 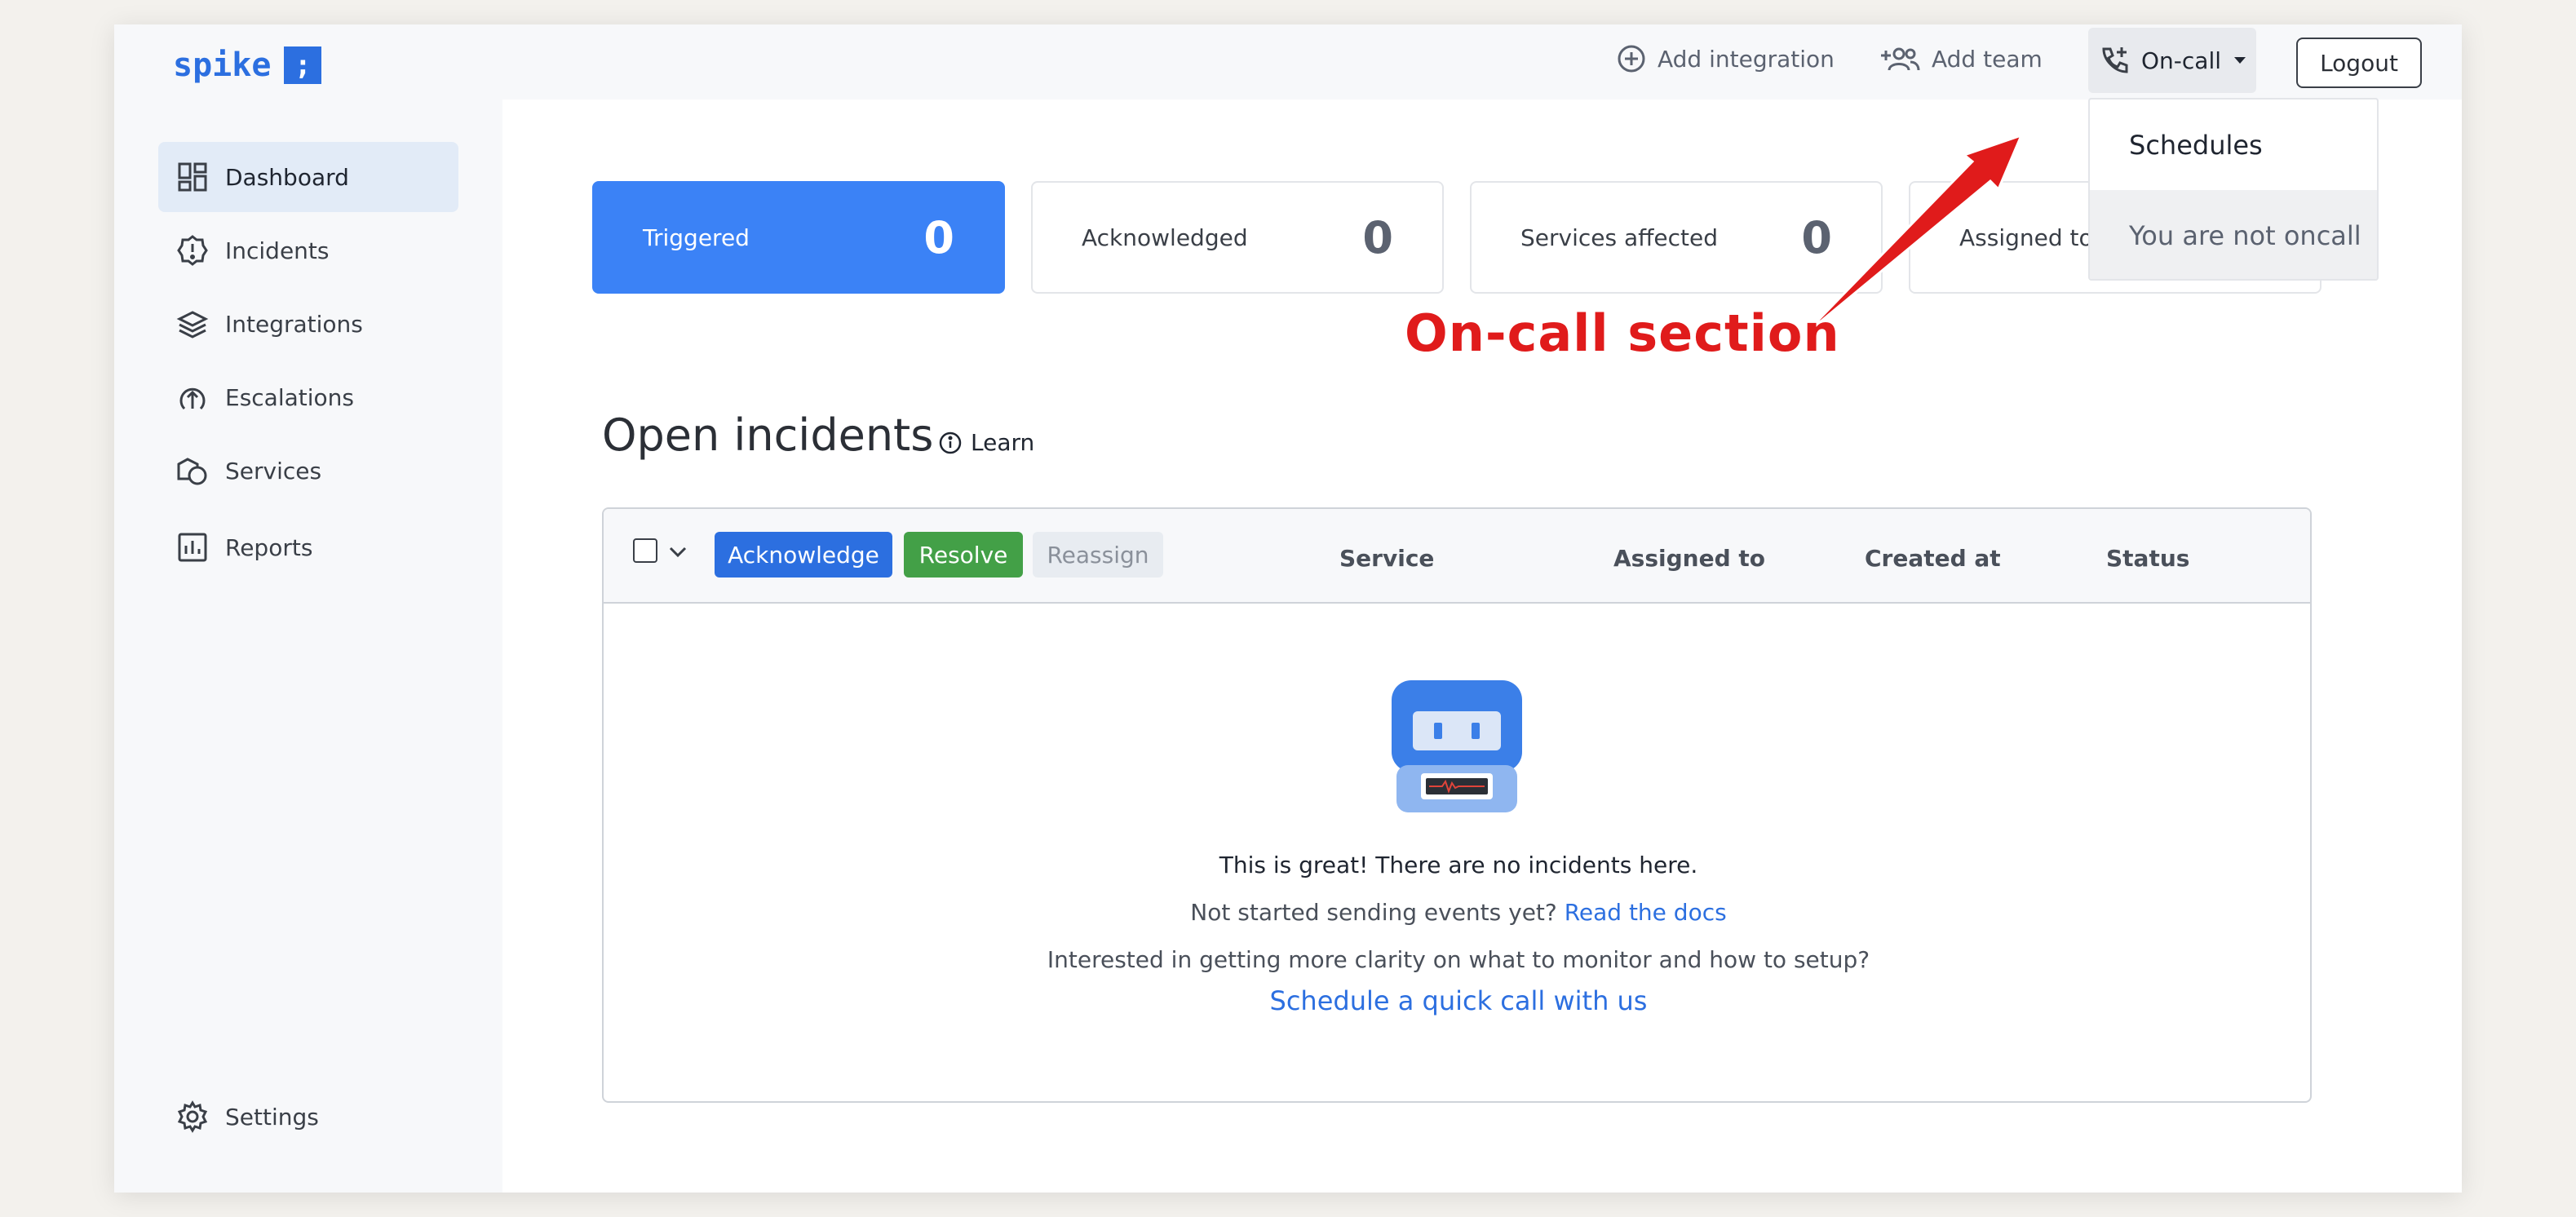 I want to click on column-header-status: Status, so click(x=2147, y=559).